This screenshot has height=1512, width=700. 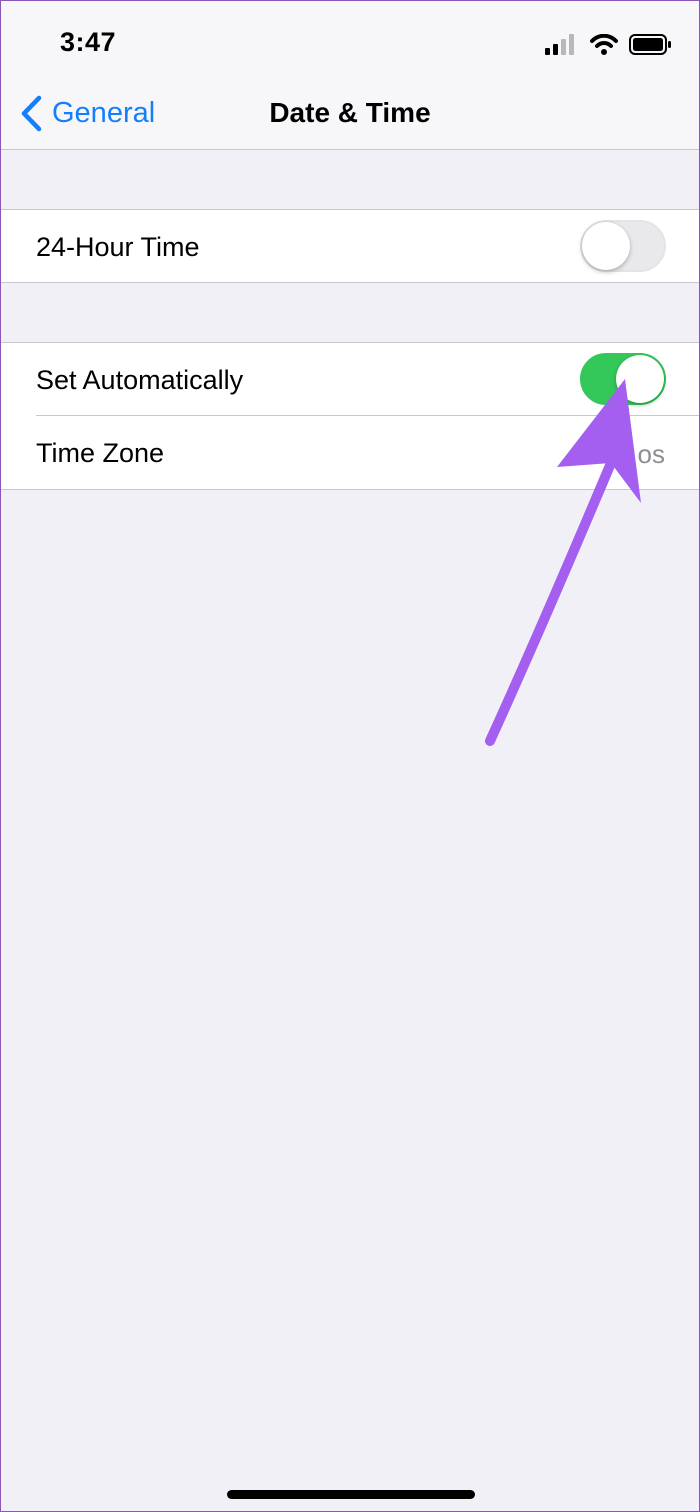 I want to click on top-area: 3:47 General Date & Time, so click(x=350, y=75).